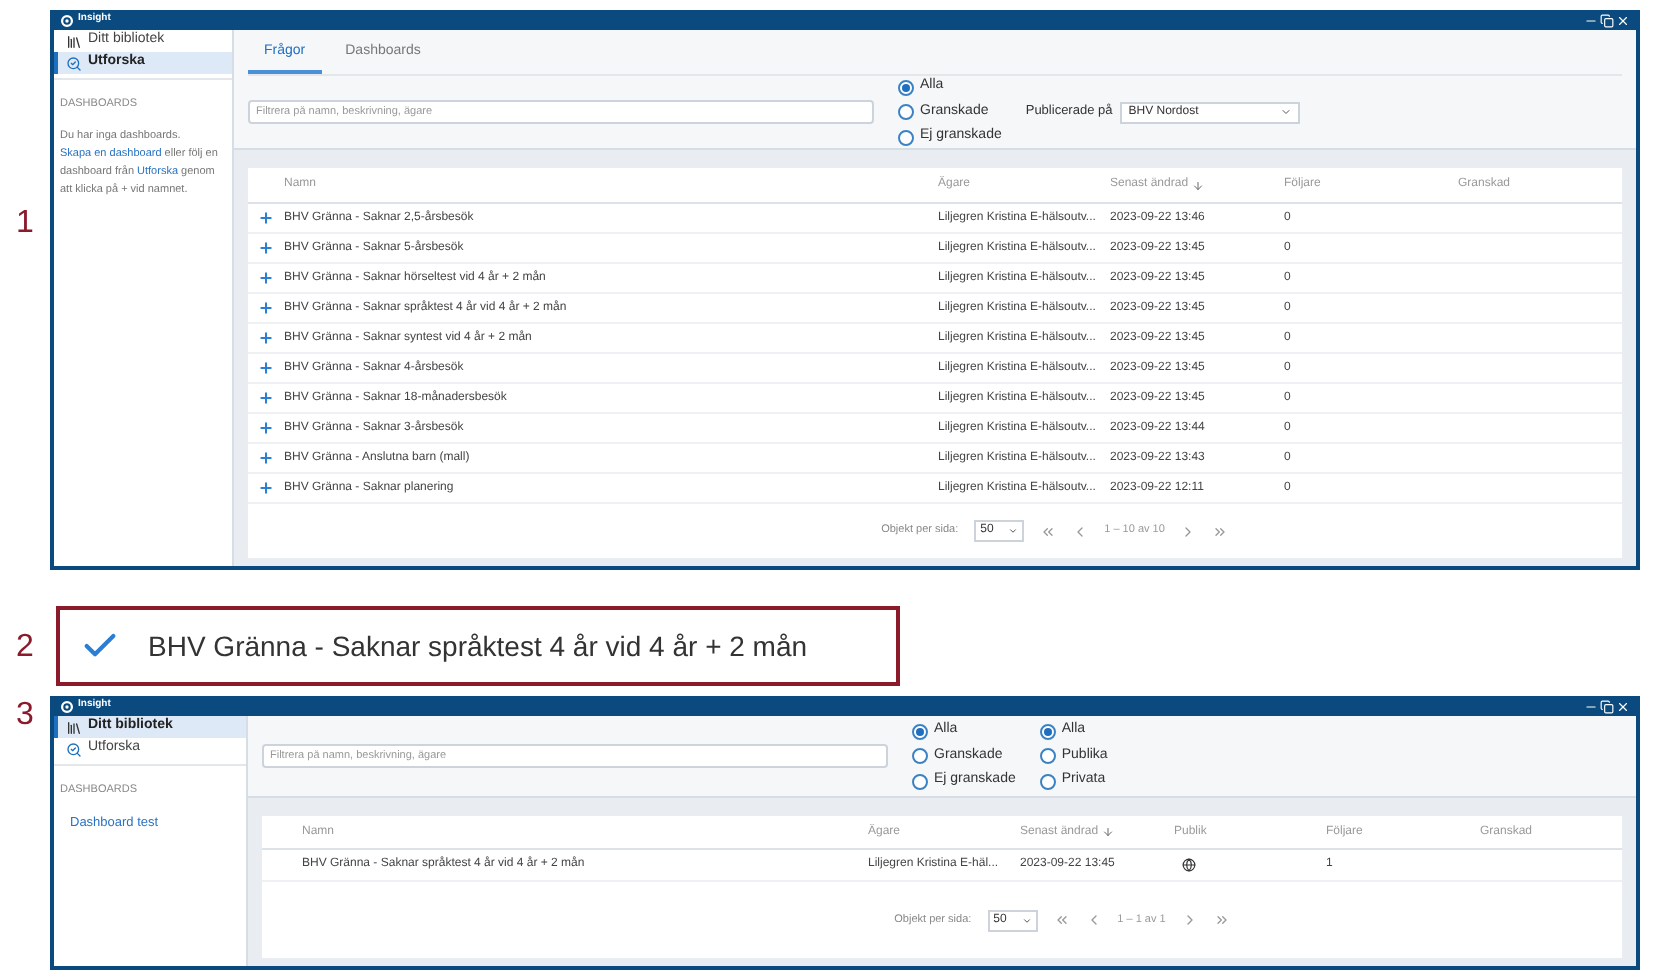 The width and height of the screenshot is (1654, 978). What do you see at coordinates (67, 706) in the screenshot?
I see `logo-icon` at bounding box center [67, 706].